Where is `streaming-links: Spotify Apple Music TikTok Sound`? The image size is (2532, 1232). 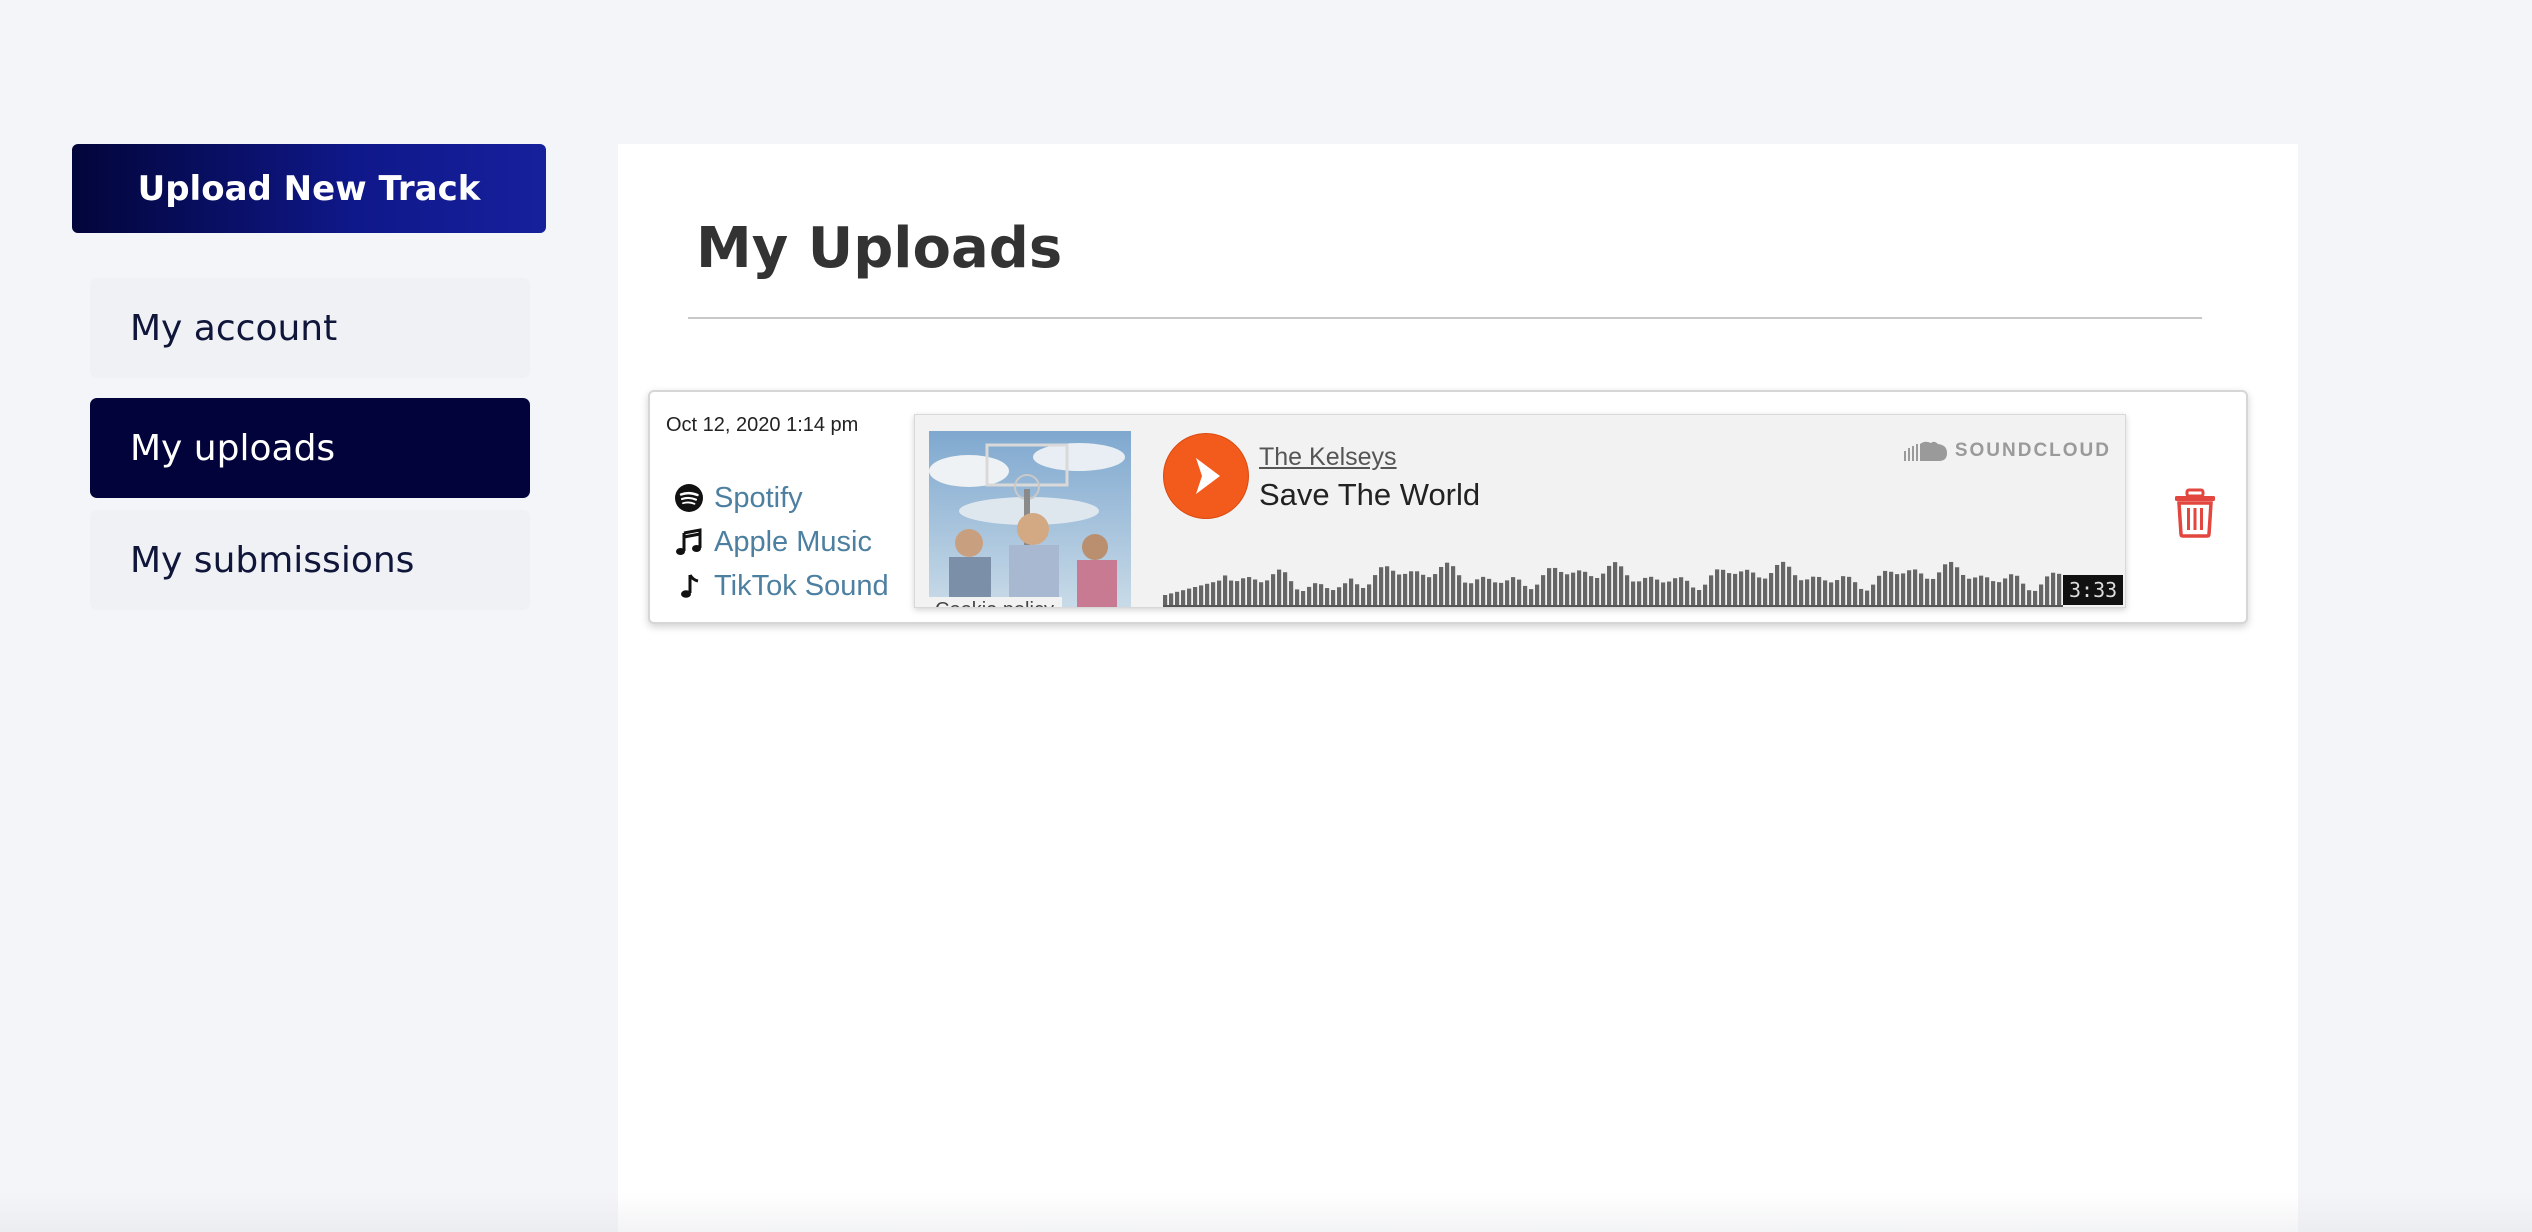
streaming-links: Spotify Apple Music TikTok Sound is located at coordinates (781, 542).